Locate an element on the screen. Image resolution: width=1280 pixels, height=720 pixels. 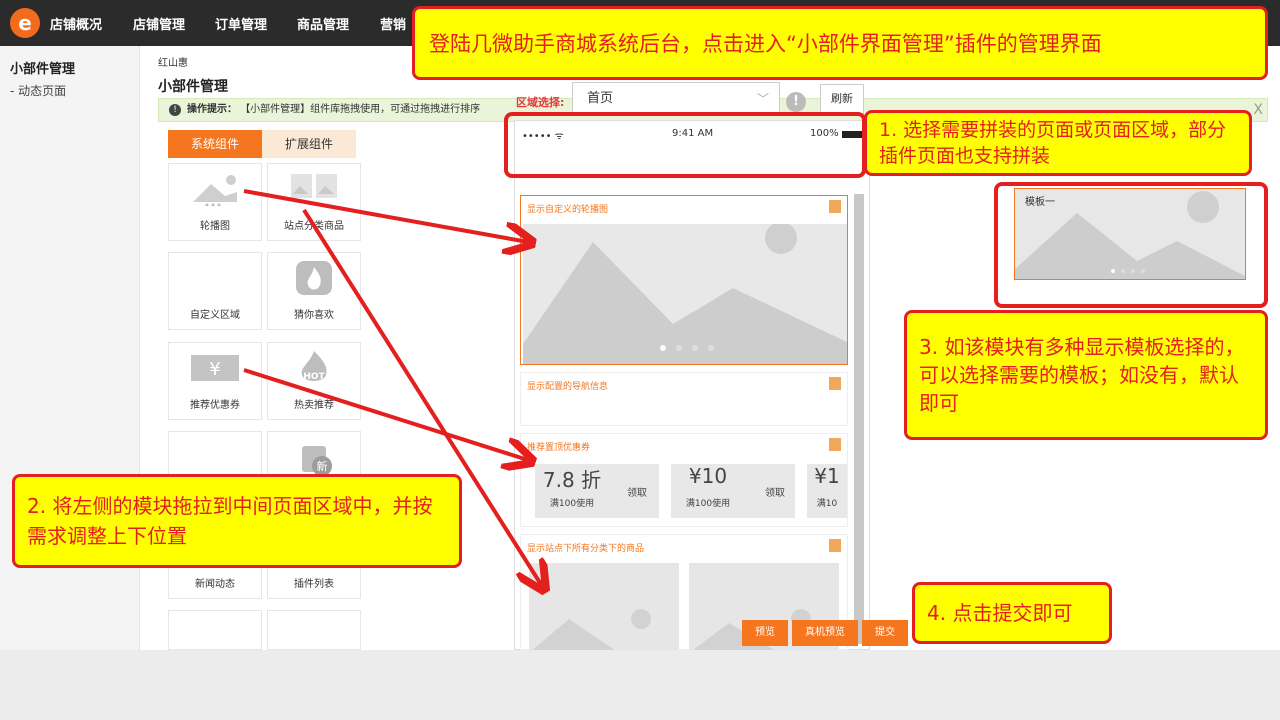
hot-icon: HOT is located at coordinates (314, 366).